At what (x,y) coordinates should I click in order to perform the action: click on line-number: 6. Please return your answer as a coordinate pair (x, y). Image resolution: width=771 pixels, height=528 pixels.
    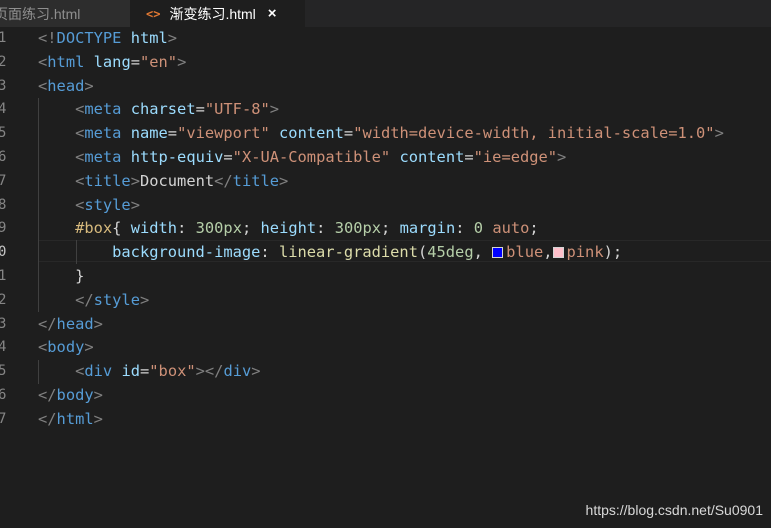
    Looking at the image, I should click on (3, 395).